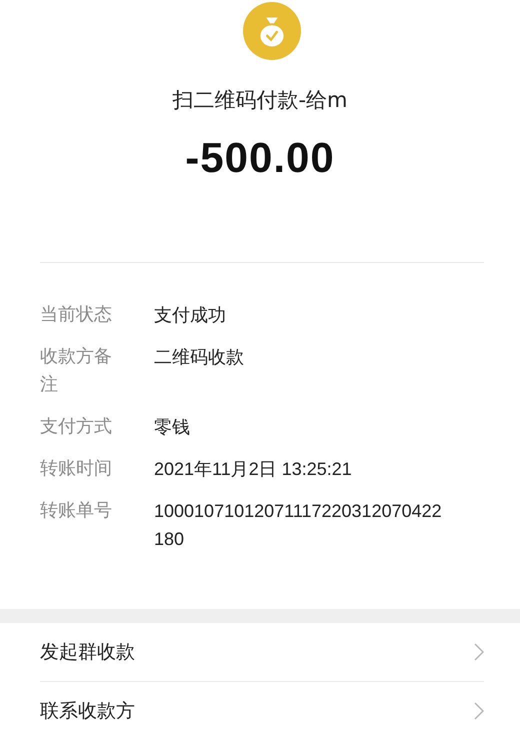 This screenshot has height=730, width=520. What do you see at coordinates (260, 100) in the screenshot?
I see `payment-title: 扫二维码付款-给m` at bounding box center [260, 100].